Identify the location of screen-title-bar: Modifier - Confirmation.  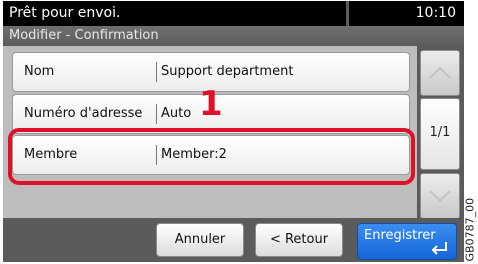
(233, 36).